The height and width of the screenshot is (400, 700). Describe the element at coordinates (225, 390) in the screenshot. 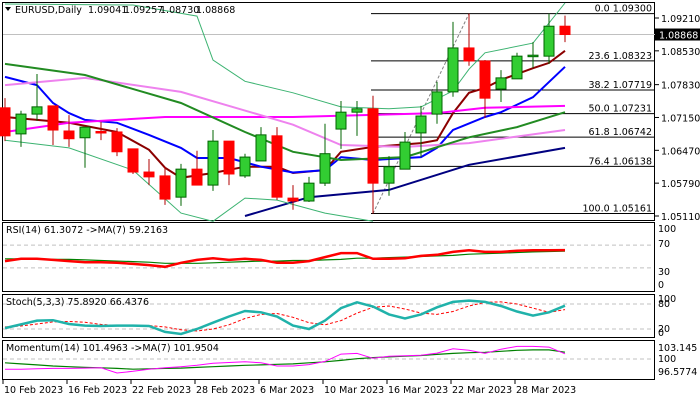

I see `date-axis-label: 28 Feb 2023` at that location.